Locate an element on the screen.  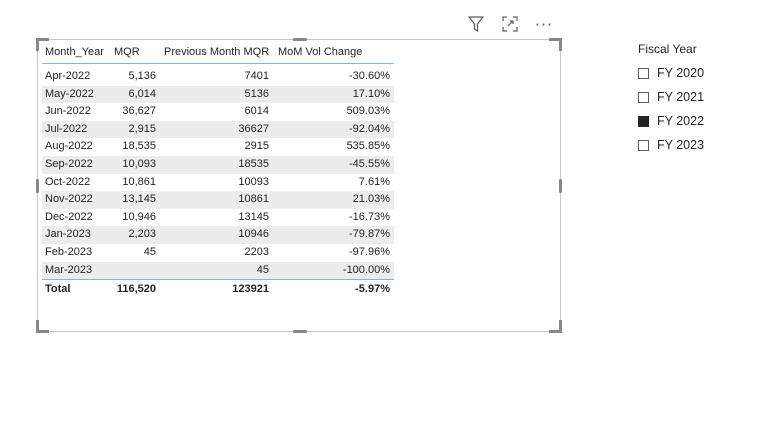
cell-month-year: Apr-2022 is located at coordinates (68, 76).